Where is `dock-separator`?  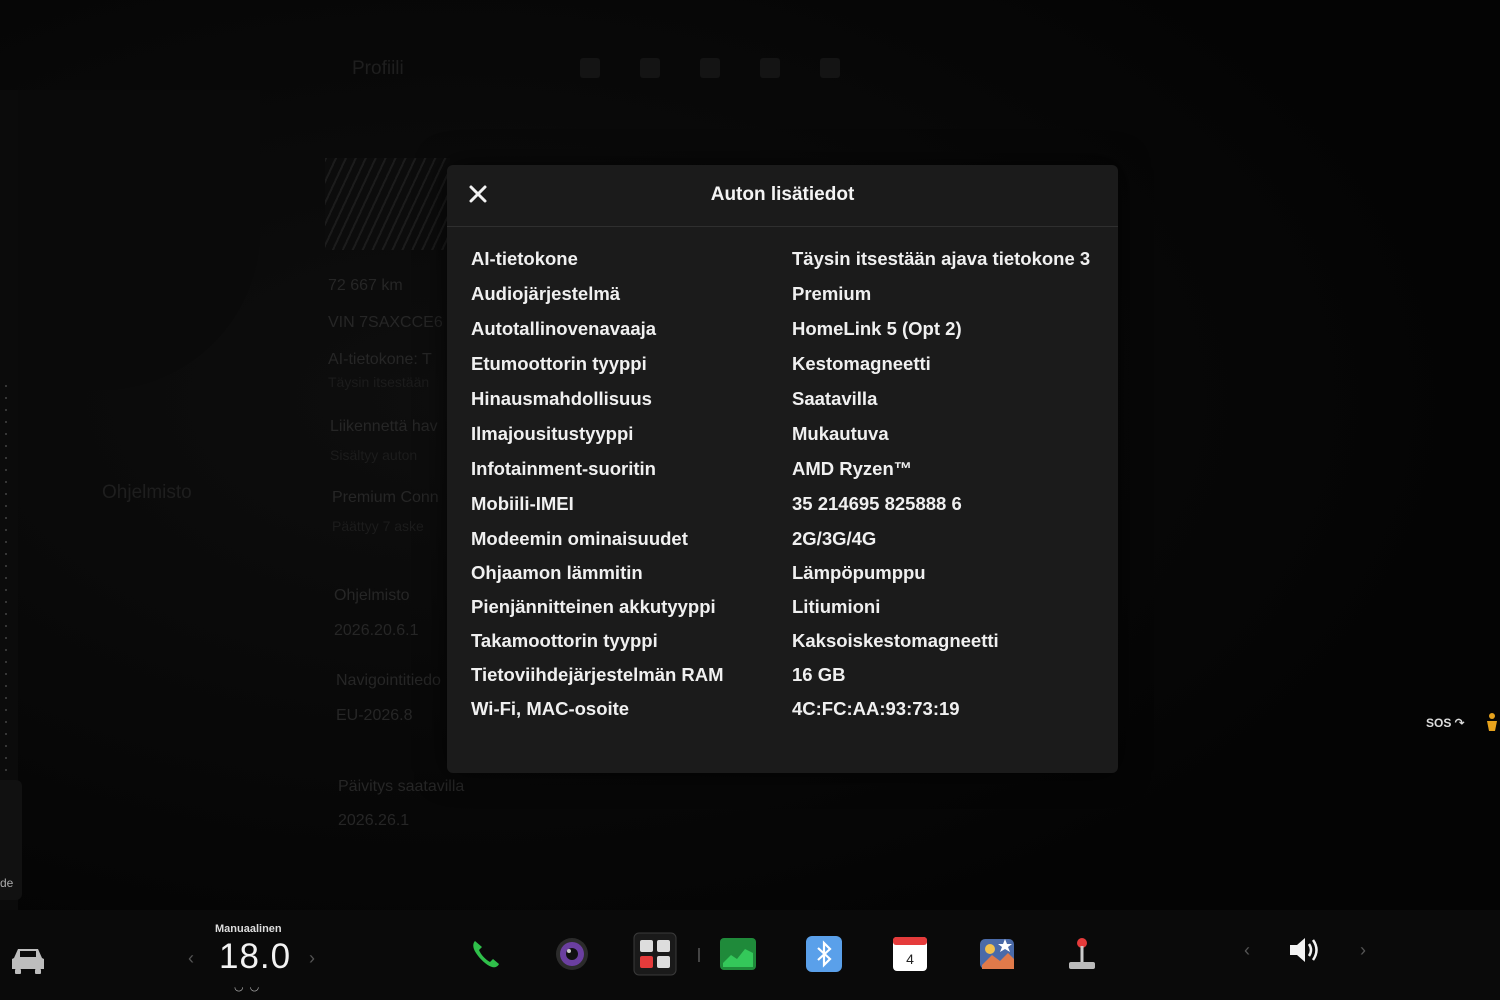
dock-separator is located at coordinates (699, 955).